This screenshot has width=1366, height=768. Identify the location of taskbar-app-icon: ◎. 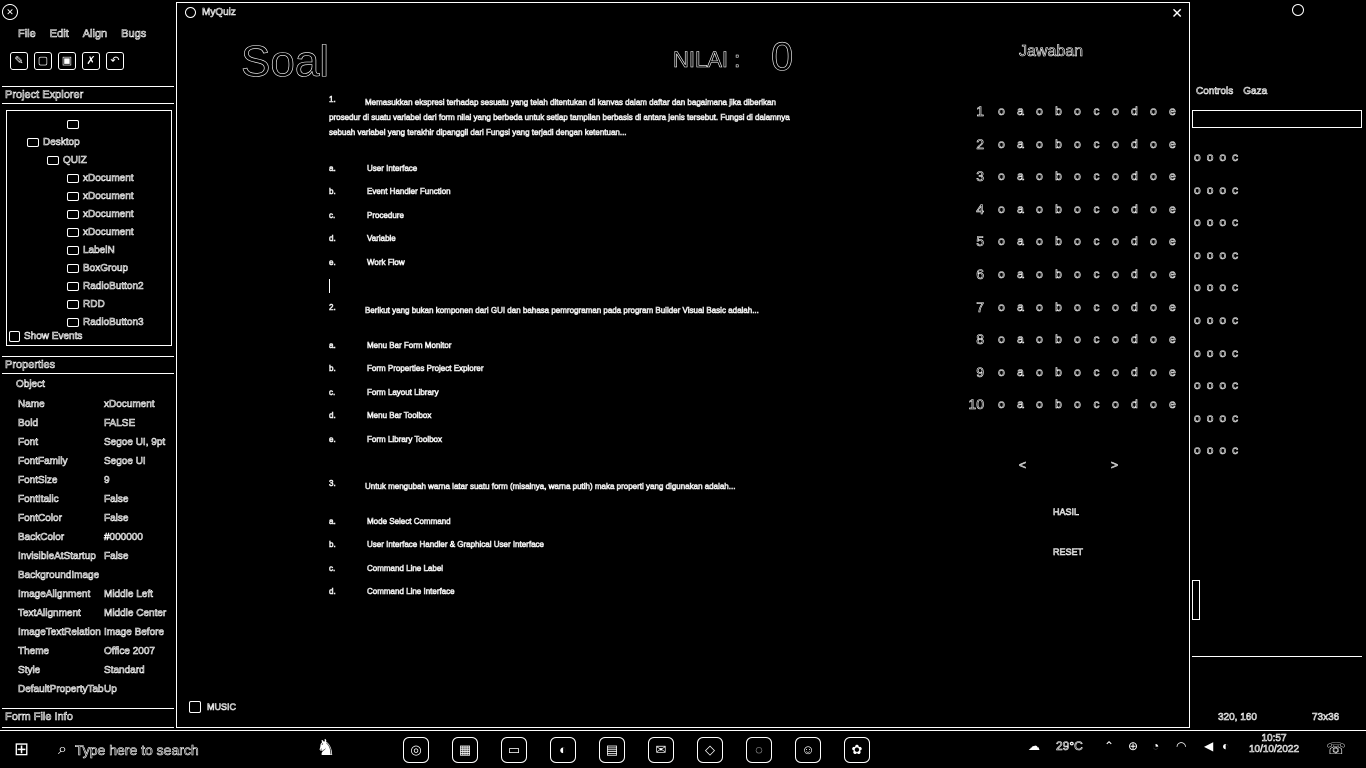
(416, 750).